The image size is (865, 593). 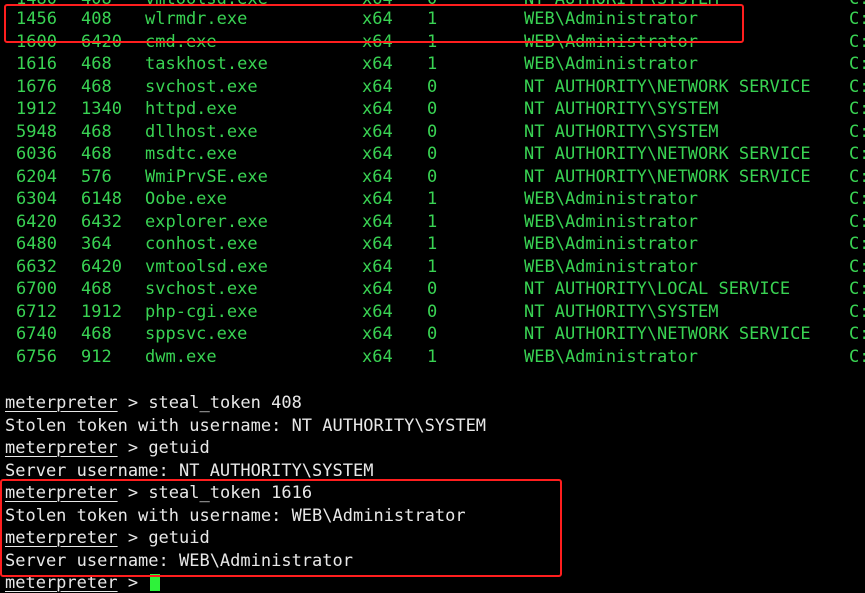 What do you see at coordinates (206, 176) in the screenshot?
I see `process-name-cell: WmiPrvSE.exe` at bounding box center [206, 176].